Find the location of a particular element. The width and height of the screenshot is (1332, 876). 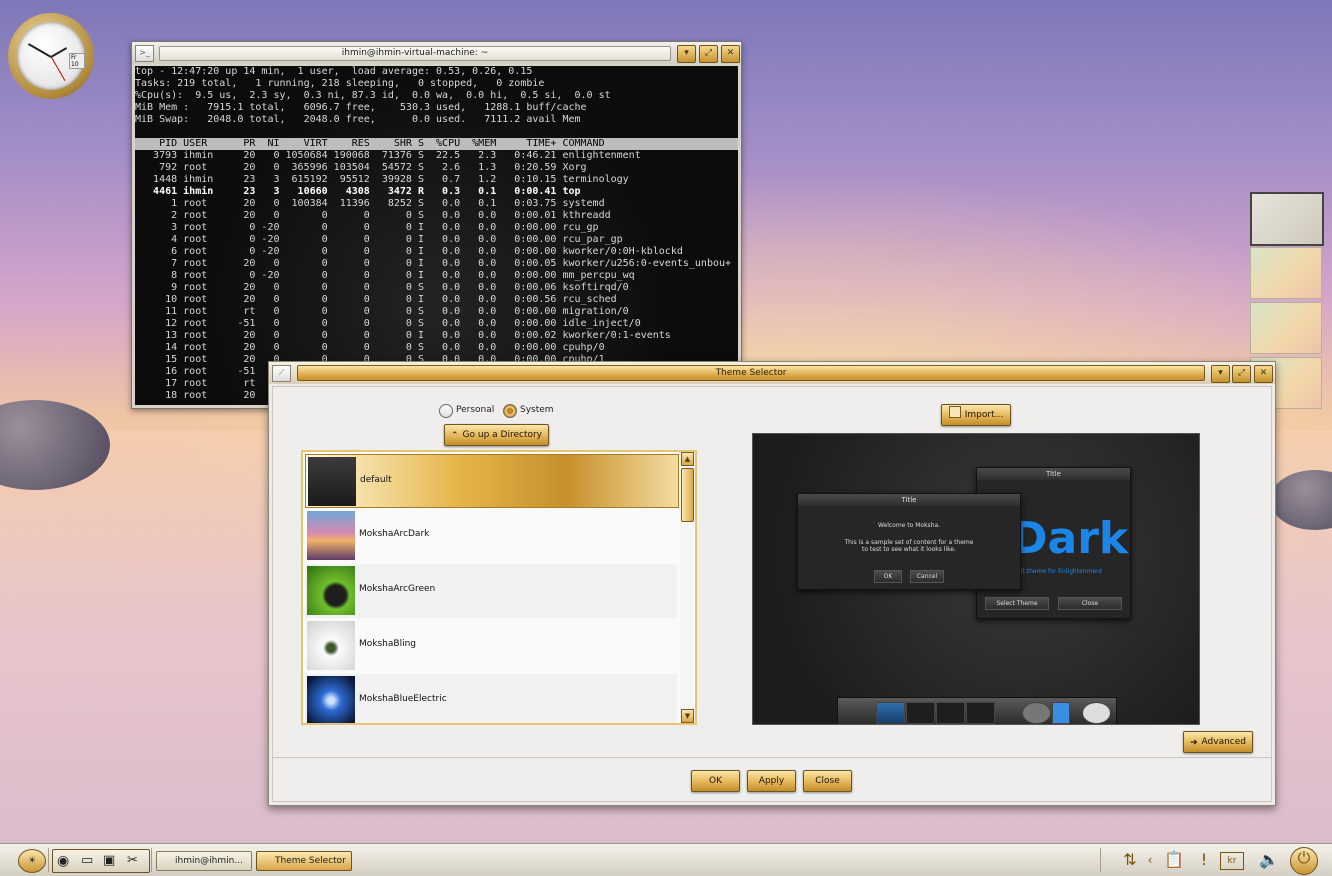

preview-back-title: Title is located at coordinates (1053, 474).